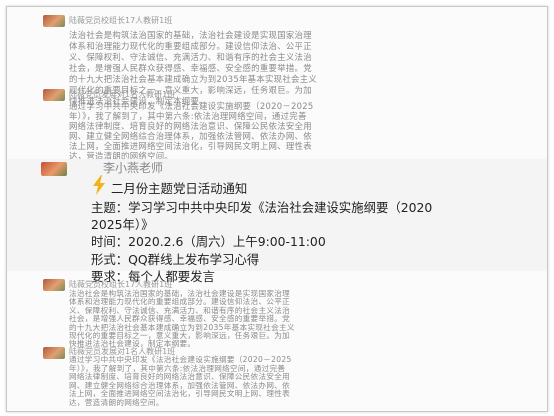 The image size is (554, 416). Describe the element at coordinates (262, 207) in the screenshot. I see `notice-theme: 主题：学习学习中共中央印发《法治社会建设实施纲要（2020` at that location.